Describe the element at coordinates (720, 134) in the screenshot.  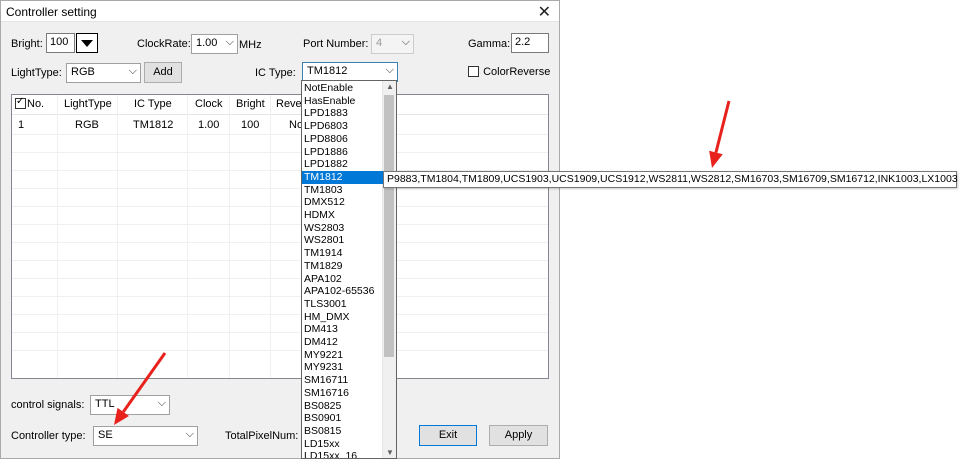
I see `annotation-arrow-tooltip` at that location.